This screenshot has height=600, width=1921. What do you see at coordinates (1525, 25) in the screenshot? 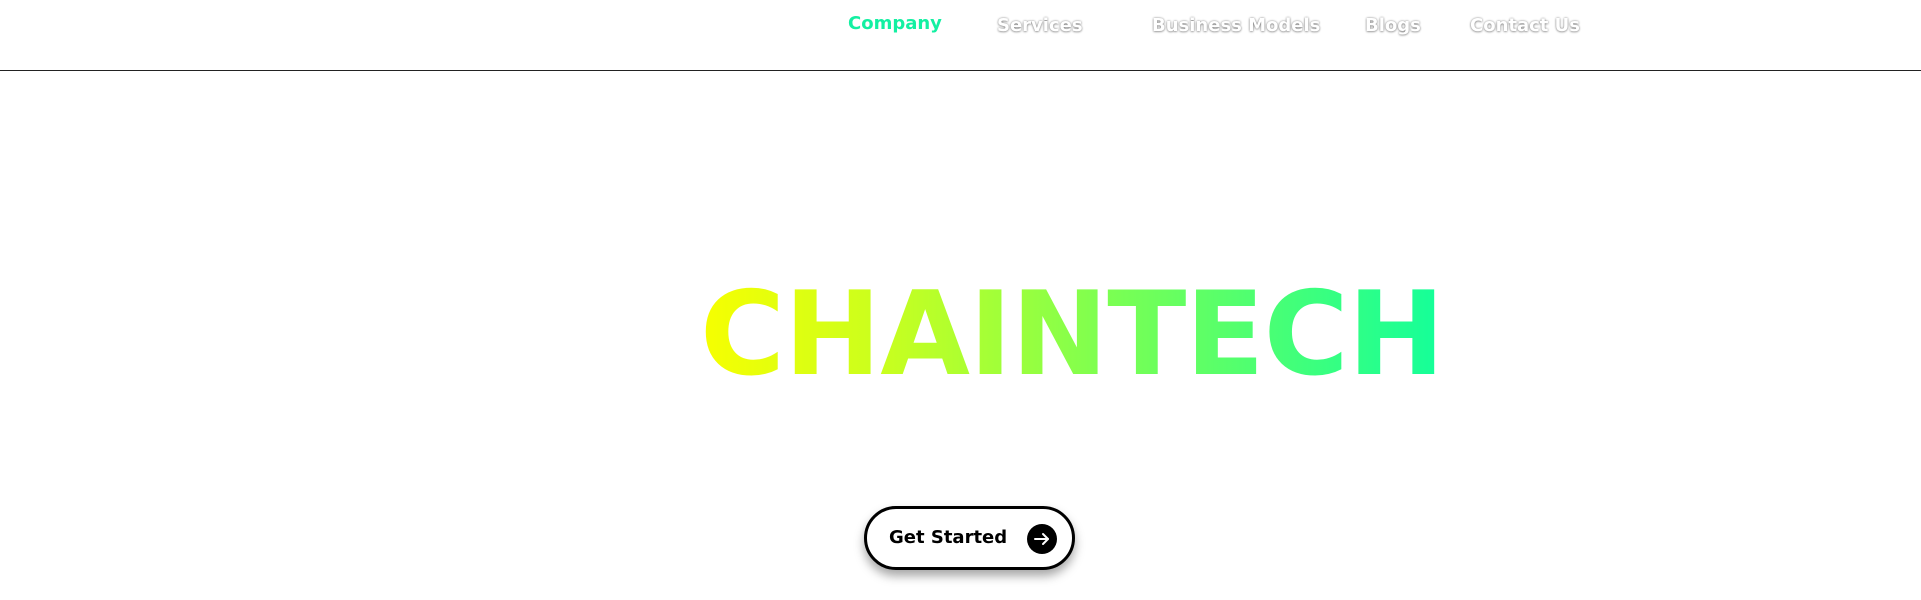
I see `nav-item-contact-us: Contact Us` at bounding box center [1525, 25].